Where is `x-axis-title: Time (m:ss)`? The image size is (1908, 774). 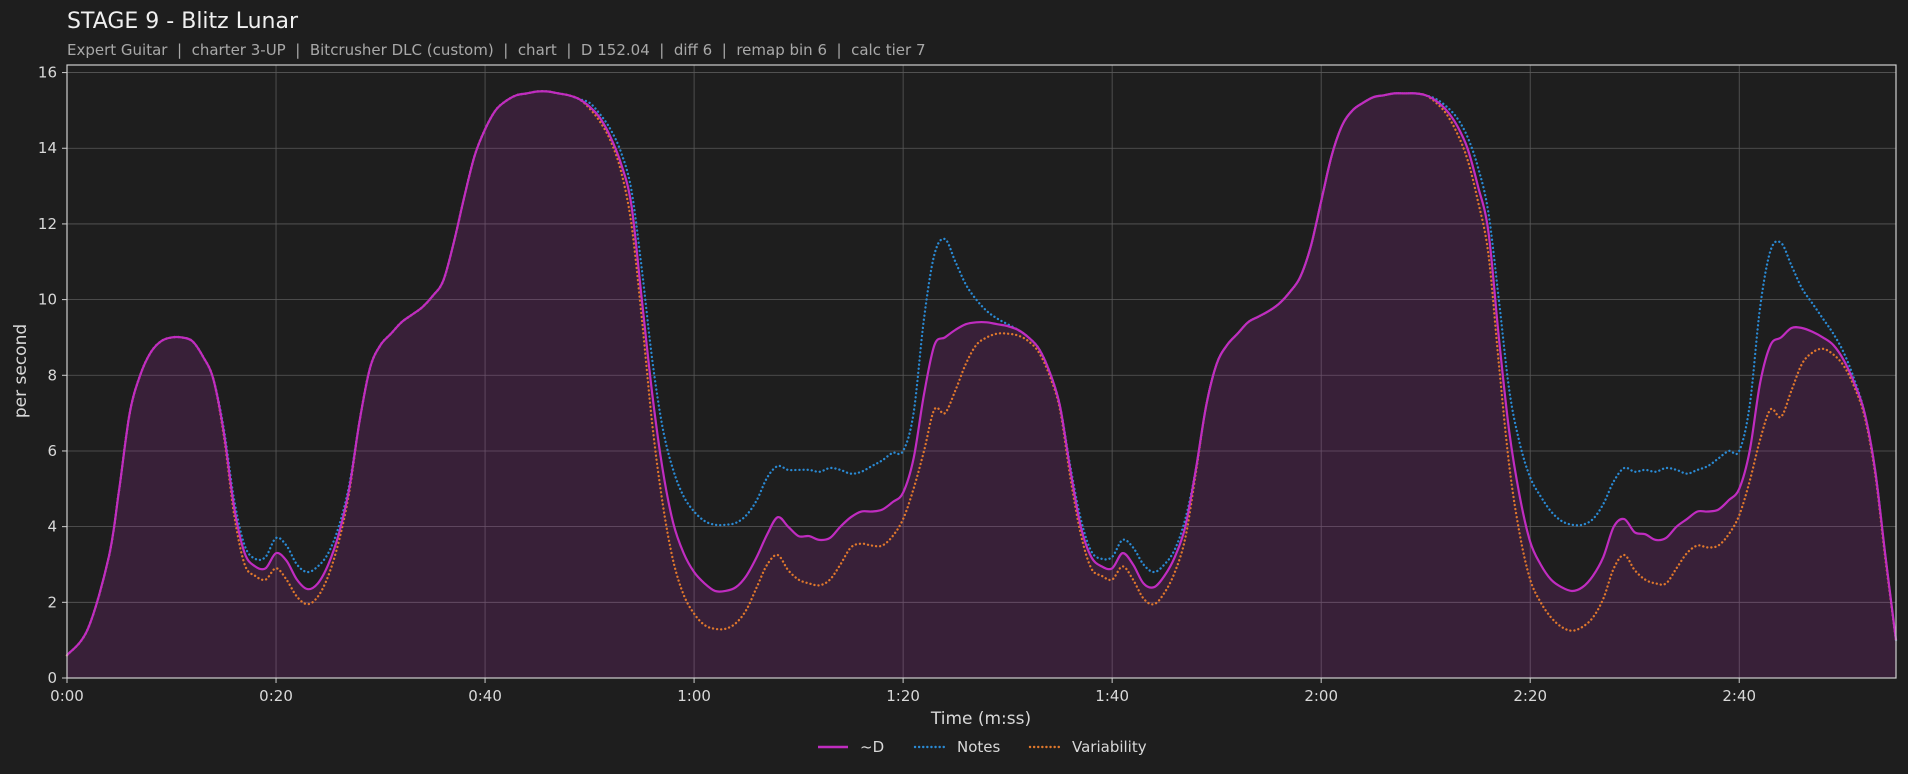 x-axis-title: Time (m:ss) is located at coordinates (980, 719).